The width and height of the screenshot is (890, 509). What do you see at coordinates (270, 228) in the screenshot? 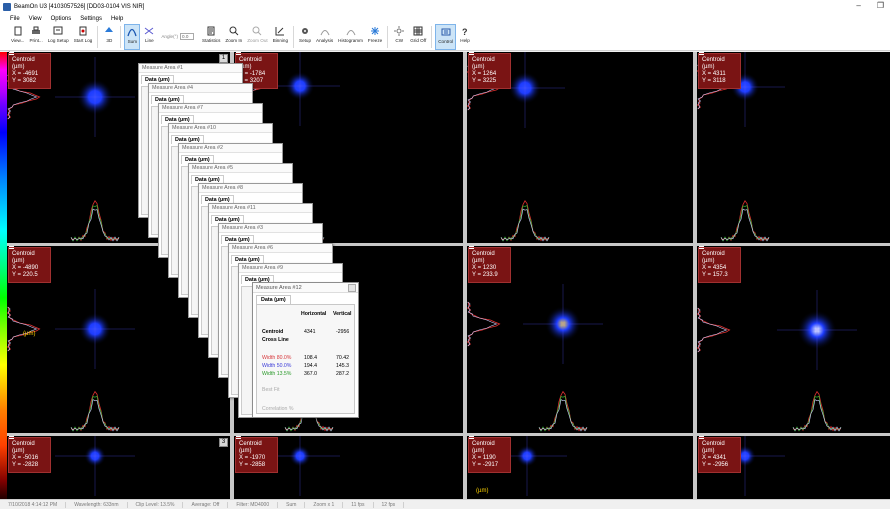
I see `measure-window-title: Measure Area #3` at bounding box center [270, 228].